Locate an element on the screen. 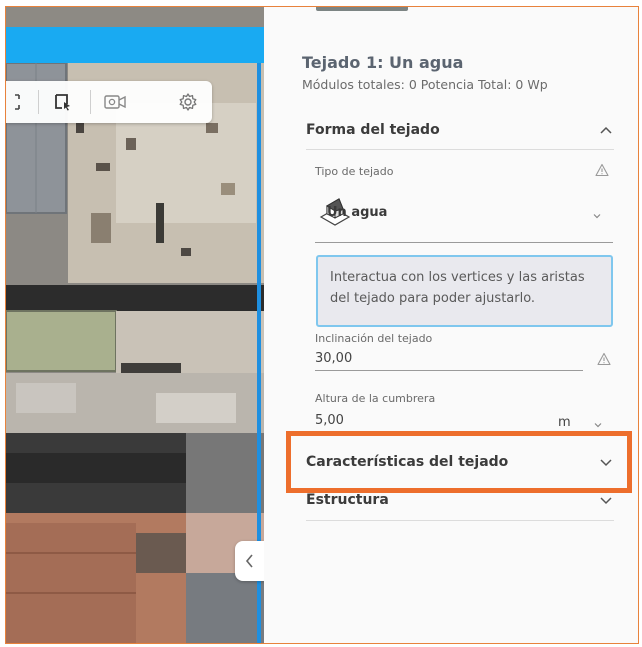 Image resolution: width=642 pixels, height=647 pixels. inclination-input: 30,00 is located at coordinates (449, 360).